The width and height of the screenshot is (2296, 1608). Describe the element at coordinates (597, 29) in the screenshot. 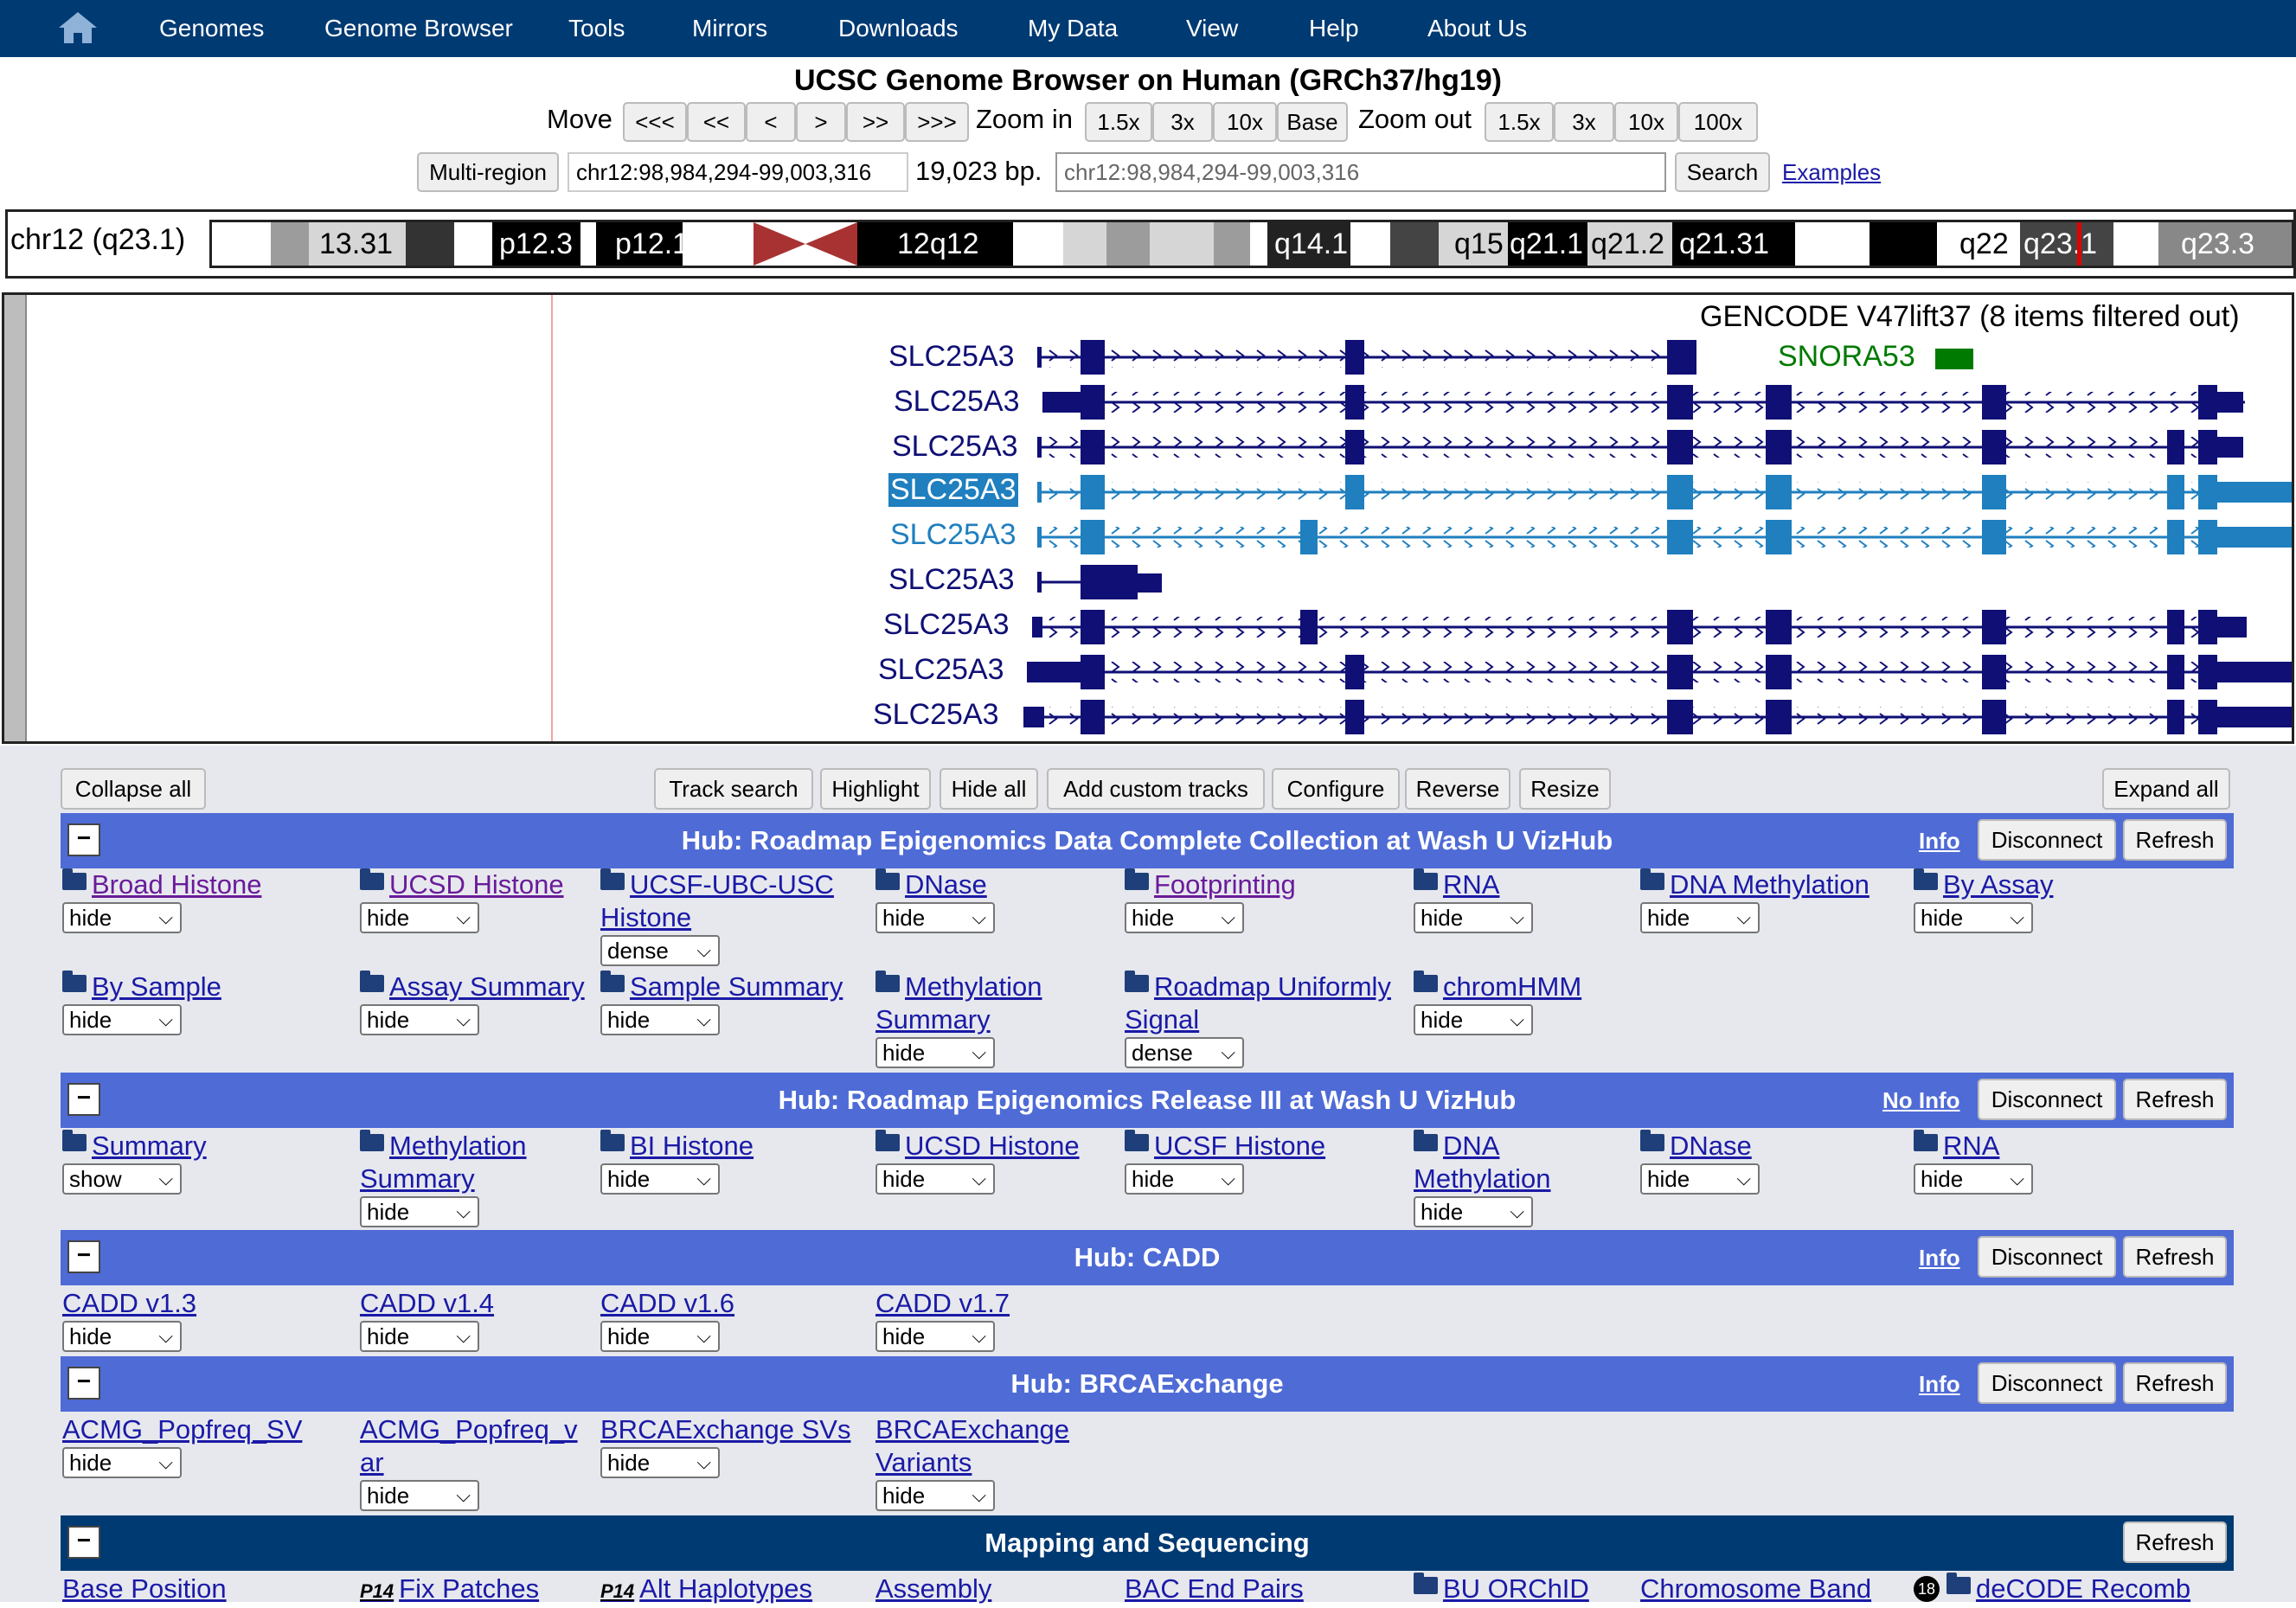

I see `nav-tools: Tools` at that location.